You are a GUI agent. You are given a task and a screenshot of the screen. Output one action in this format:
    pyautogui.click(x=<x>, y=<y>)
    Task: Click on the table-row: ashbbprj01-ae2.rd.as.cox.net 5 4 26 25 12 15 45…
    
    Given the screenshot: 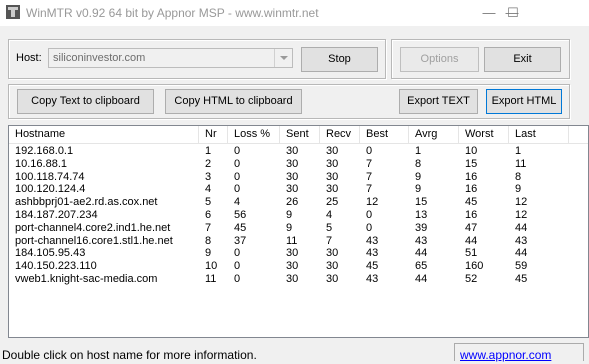 What is the action you would take?
    pyautogui.click(x=298, y=202)
    